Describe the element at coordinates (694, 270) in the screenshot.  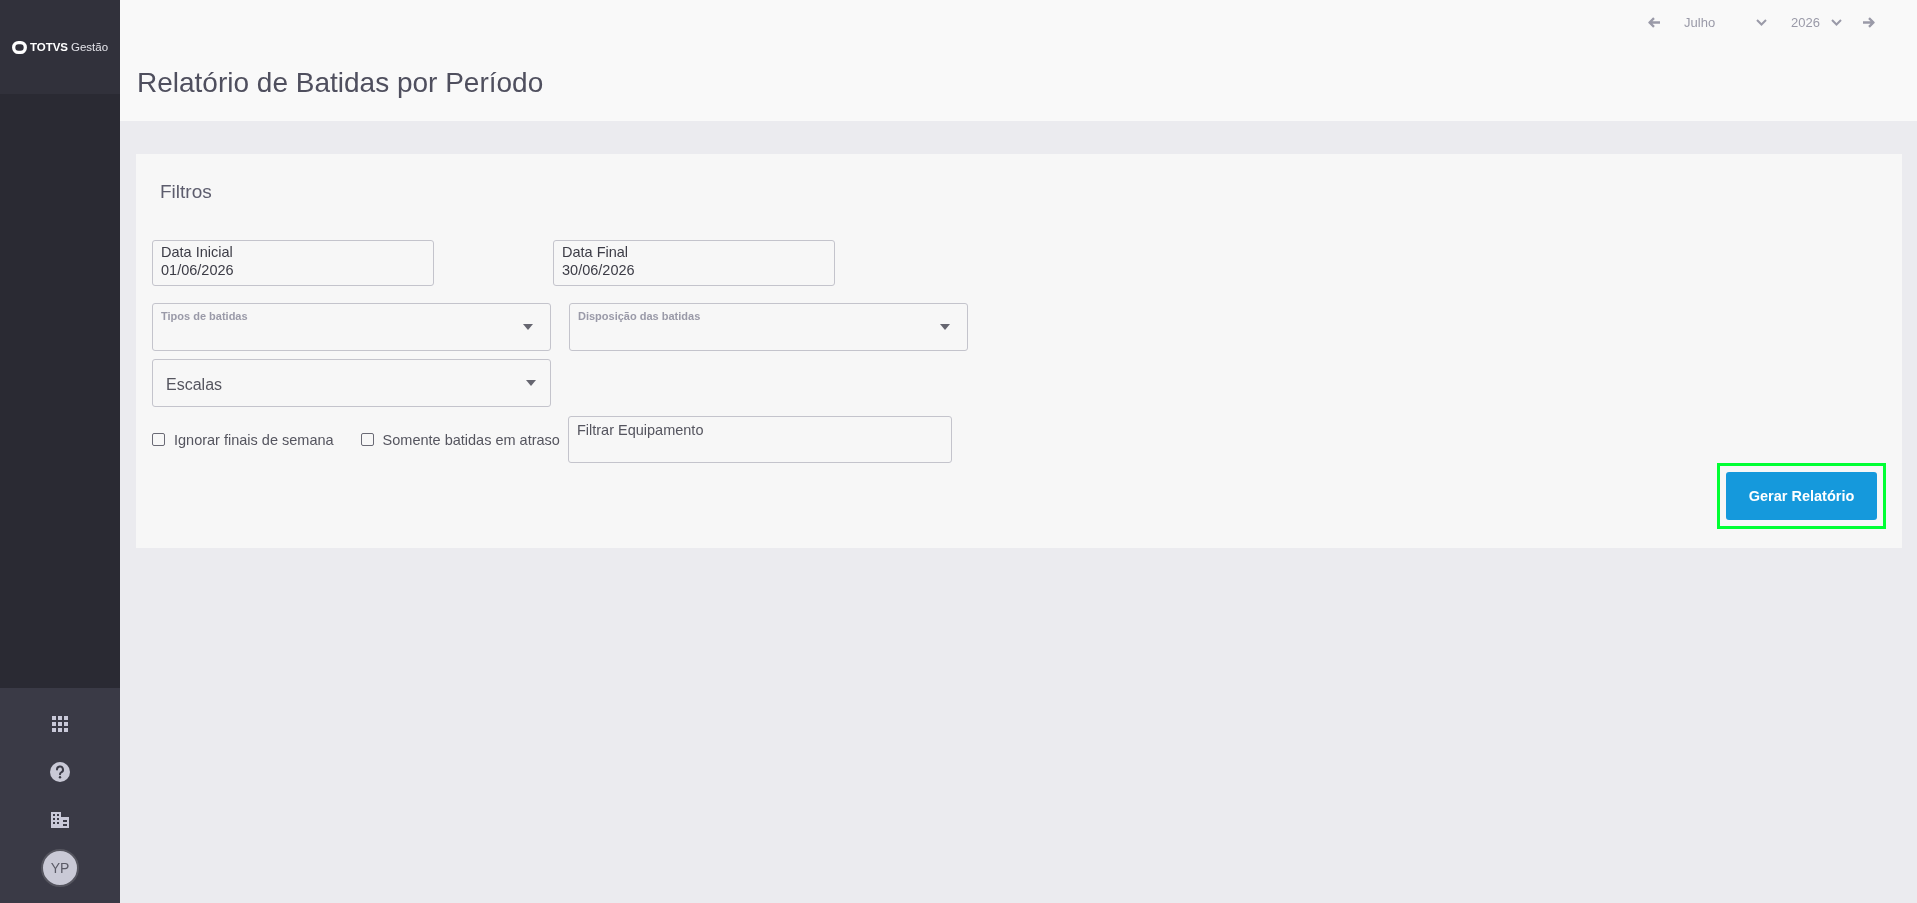
I see `date-input: 30/06/2026` at that location.